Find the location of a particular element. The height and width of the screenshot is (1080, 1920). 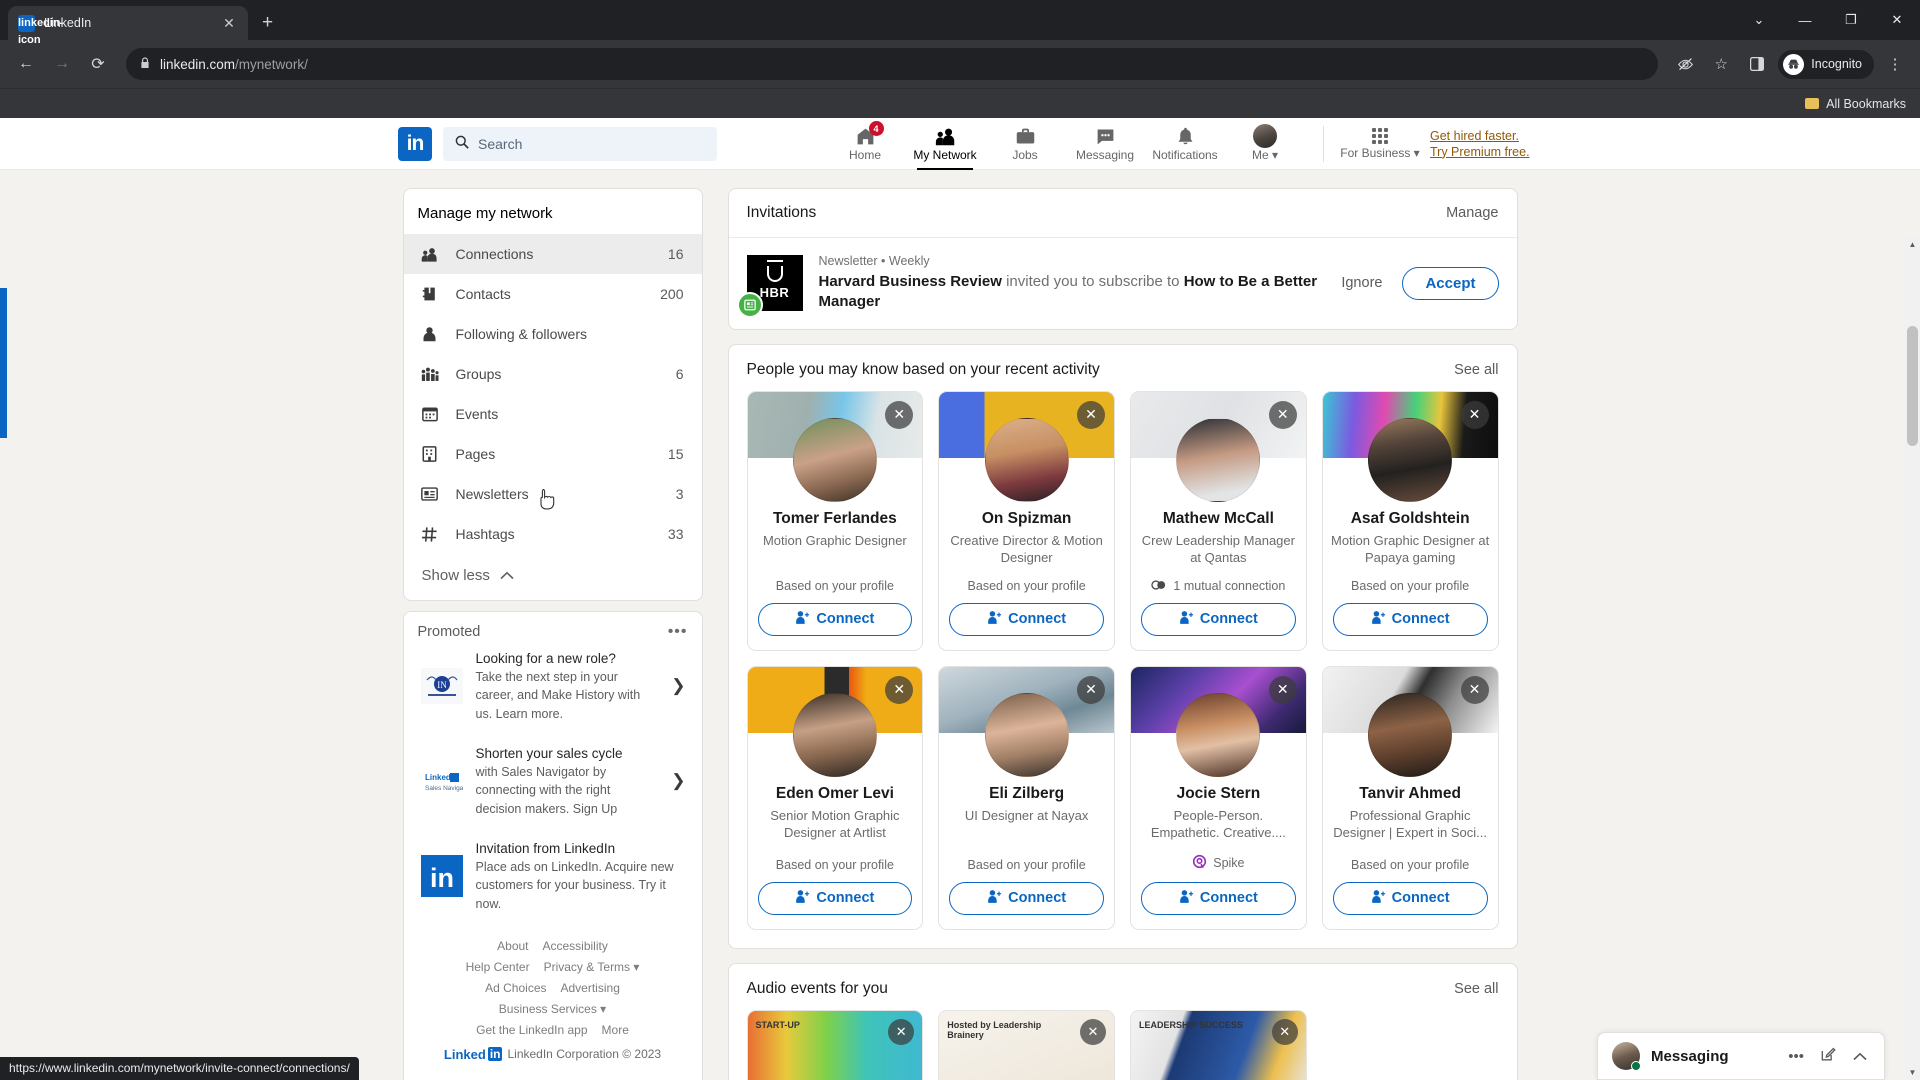

forward-icon: → is located at coordinates (62, 64).